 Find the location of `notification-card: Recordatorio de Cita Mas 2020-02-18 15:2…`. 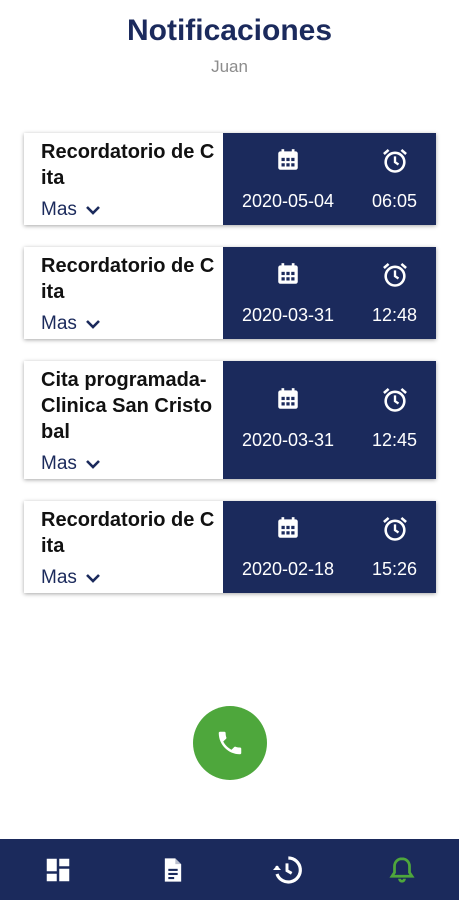

notification-card: Recordatorio de Cita Mas 2020-02-18 15:2… is located at coordinates (230, 547).